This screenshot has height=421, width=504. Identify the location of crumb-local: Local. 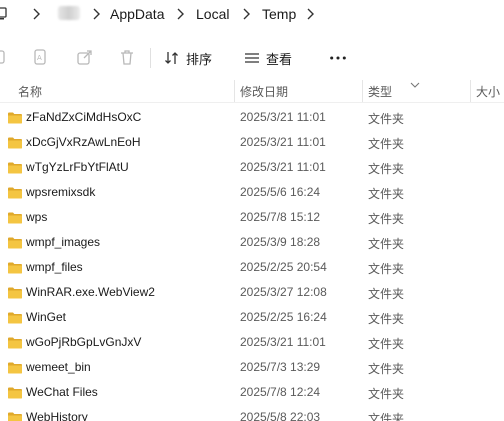
(212, 14).